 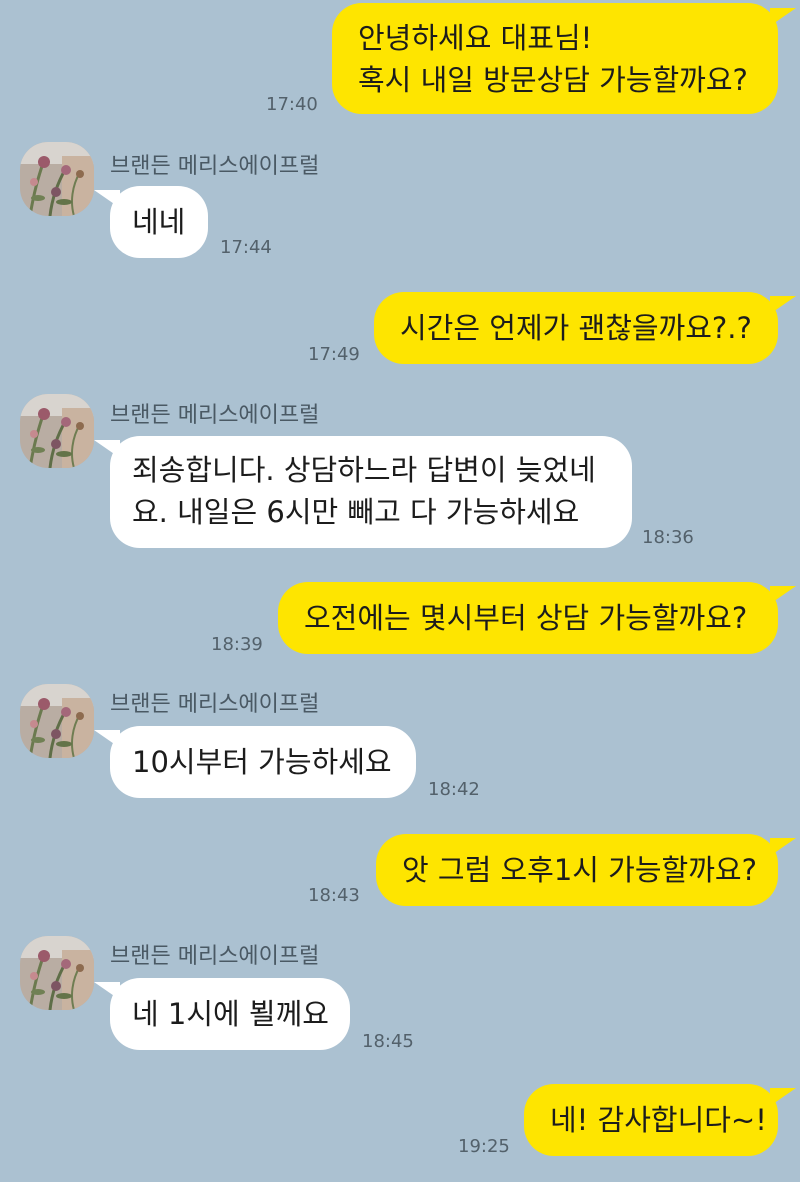 I want to click on message-line: 요. 내일은 6시만 빼고 다 가능하세요, so click(x=356, y=512).